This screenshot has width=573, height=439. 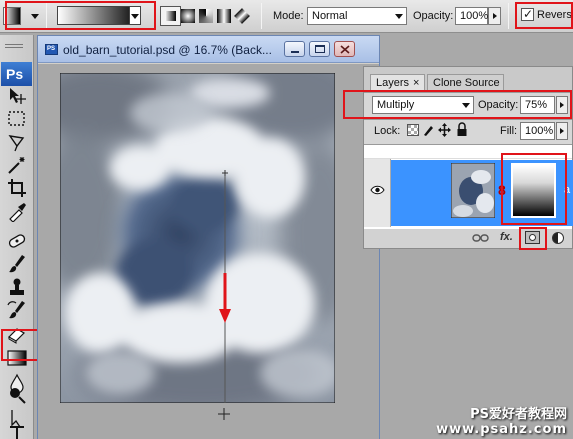 I want to click on tab-clone-source-label: Clone Source, so click(x=466, y=83).